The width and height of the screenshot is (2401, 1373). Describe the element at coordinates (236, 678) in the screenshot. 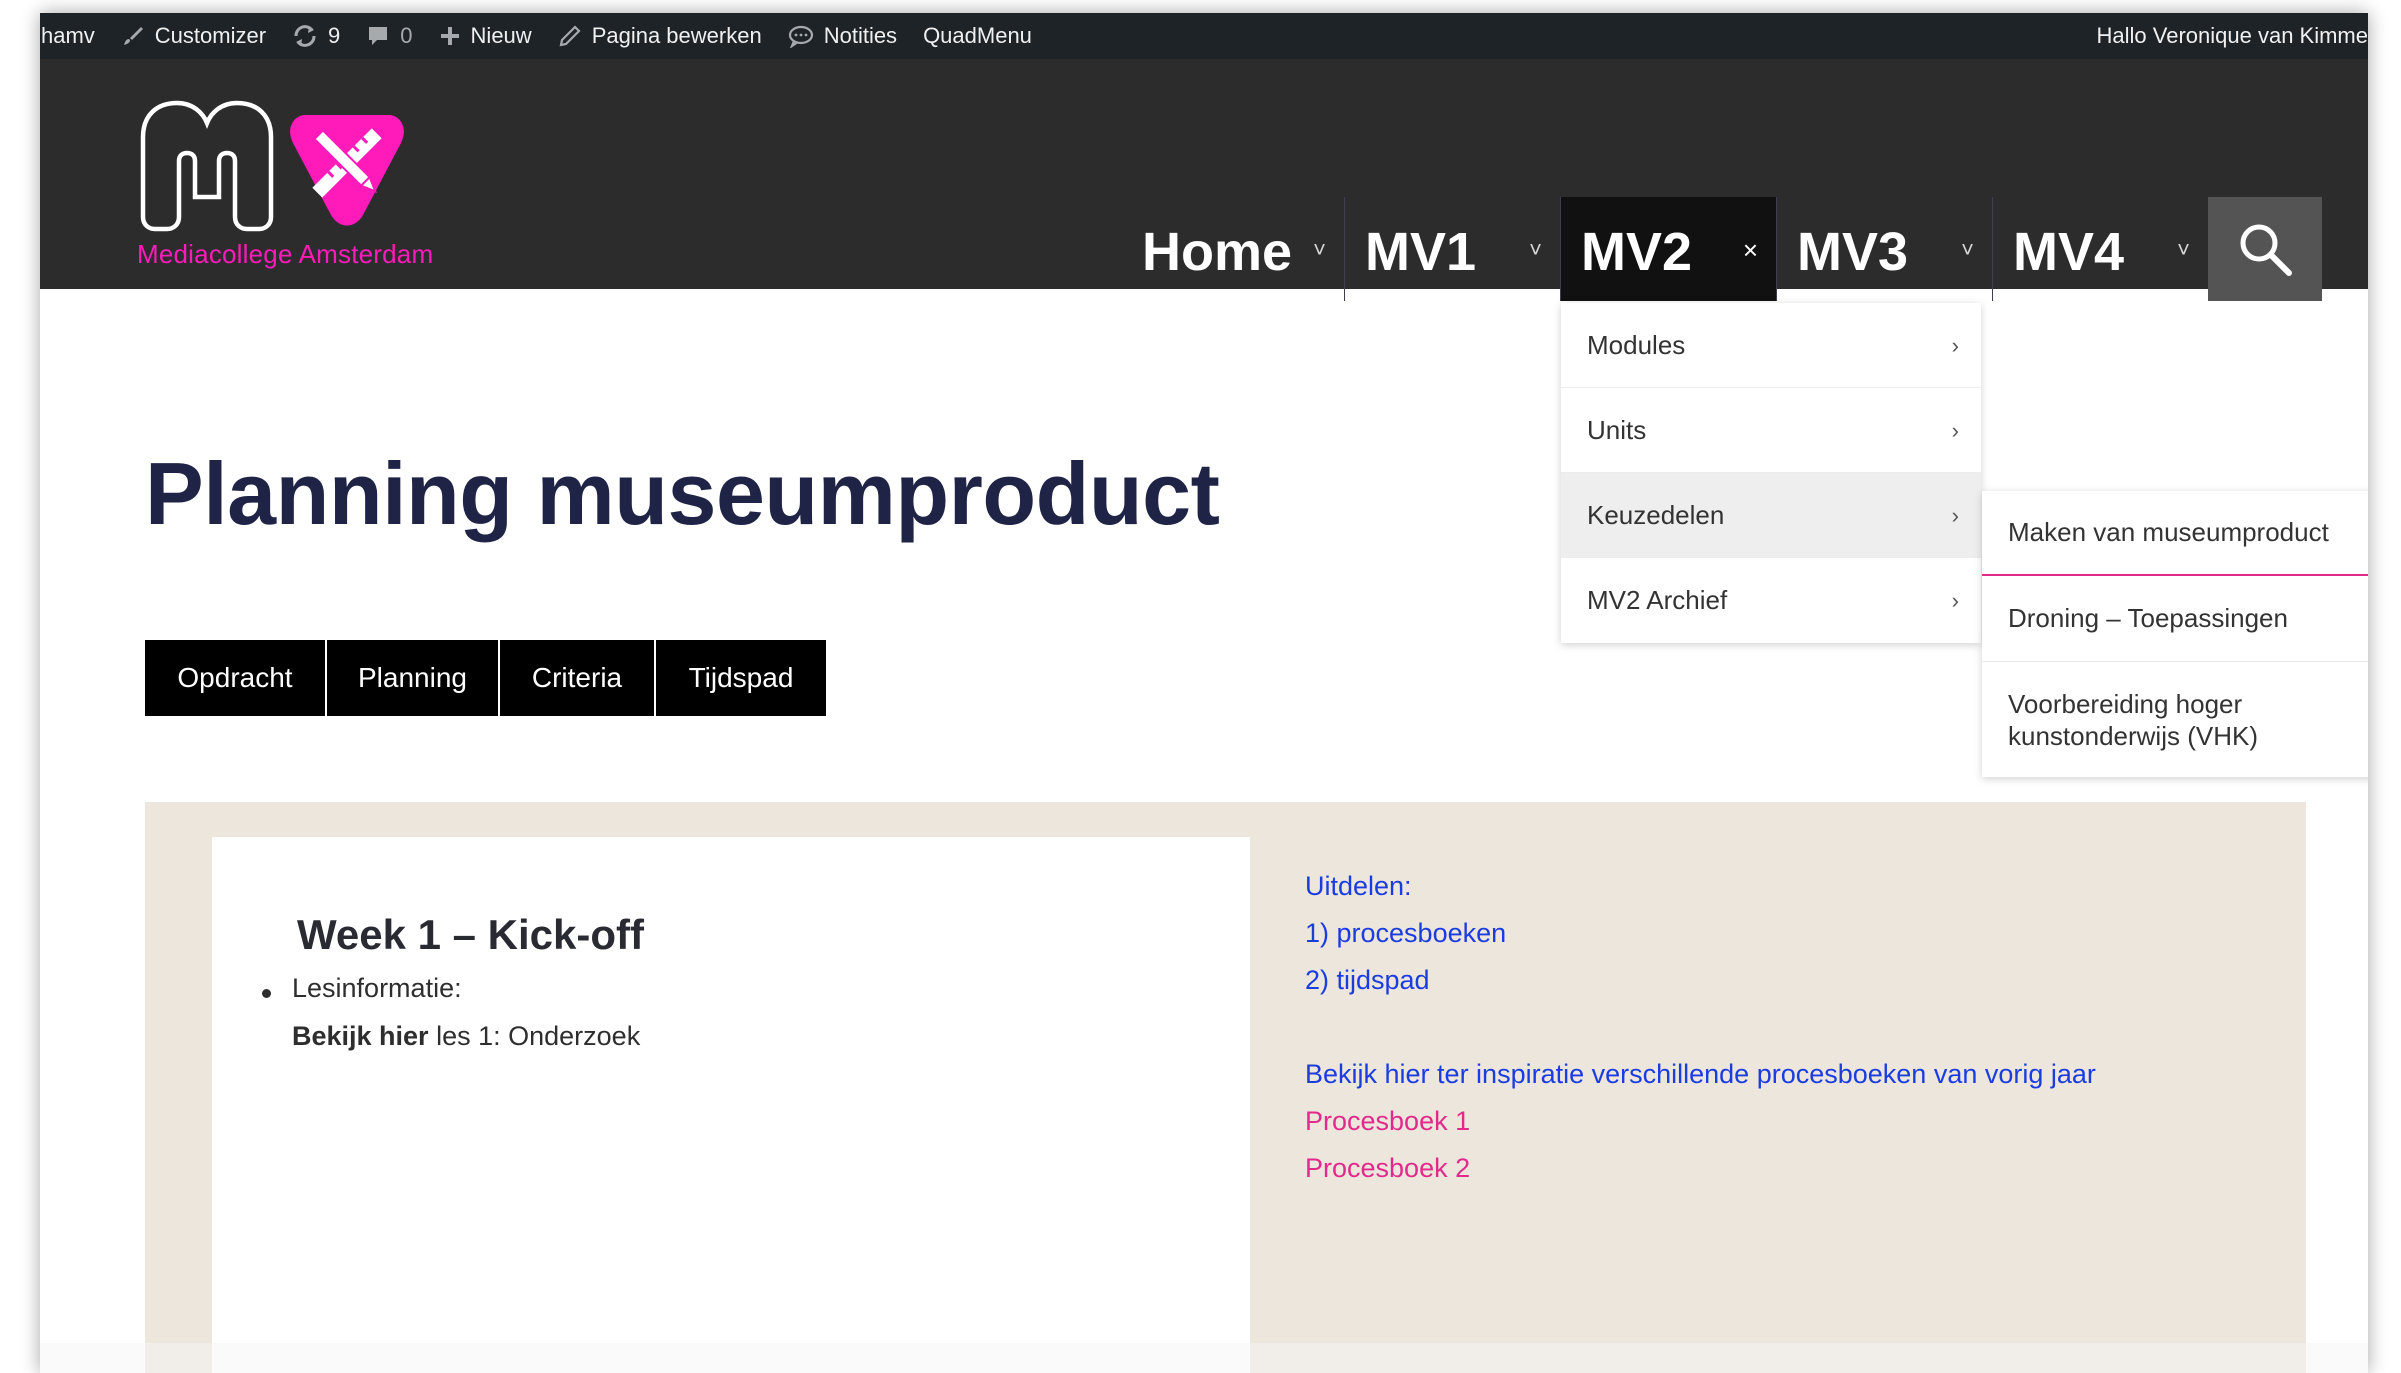

I see `tab-opdracht: Opdracht` at that location.